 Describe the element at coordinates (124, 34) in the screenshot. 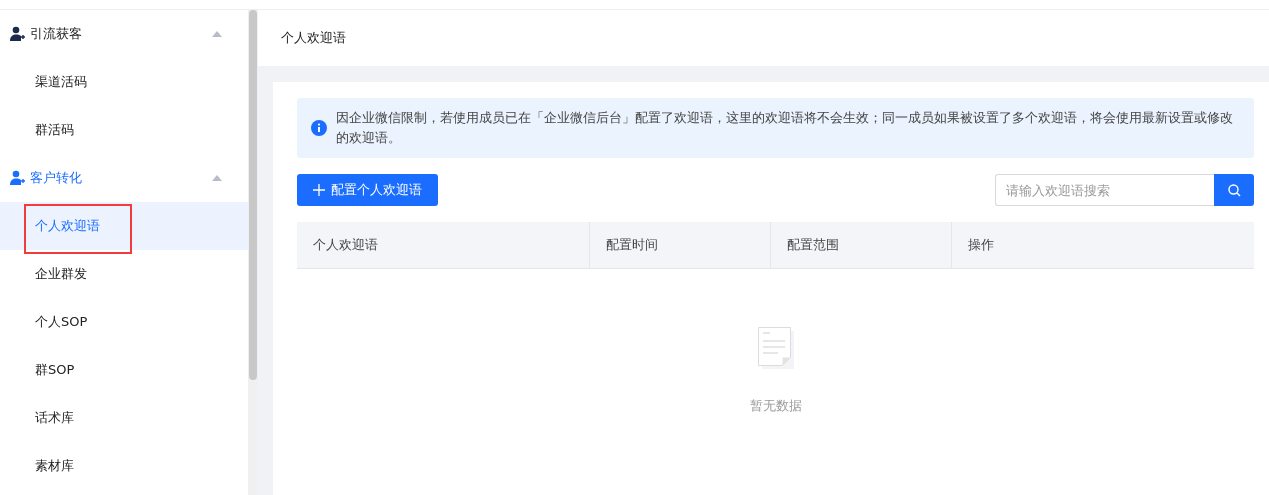

I see `sidebar-group: 引流获客` at that location.